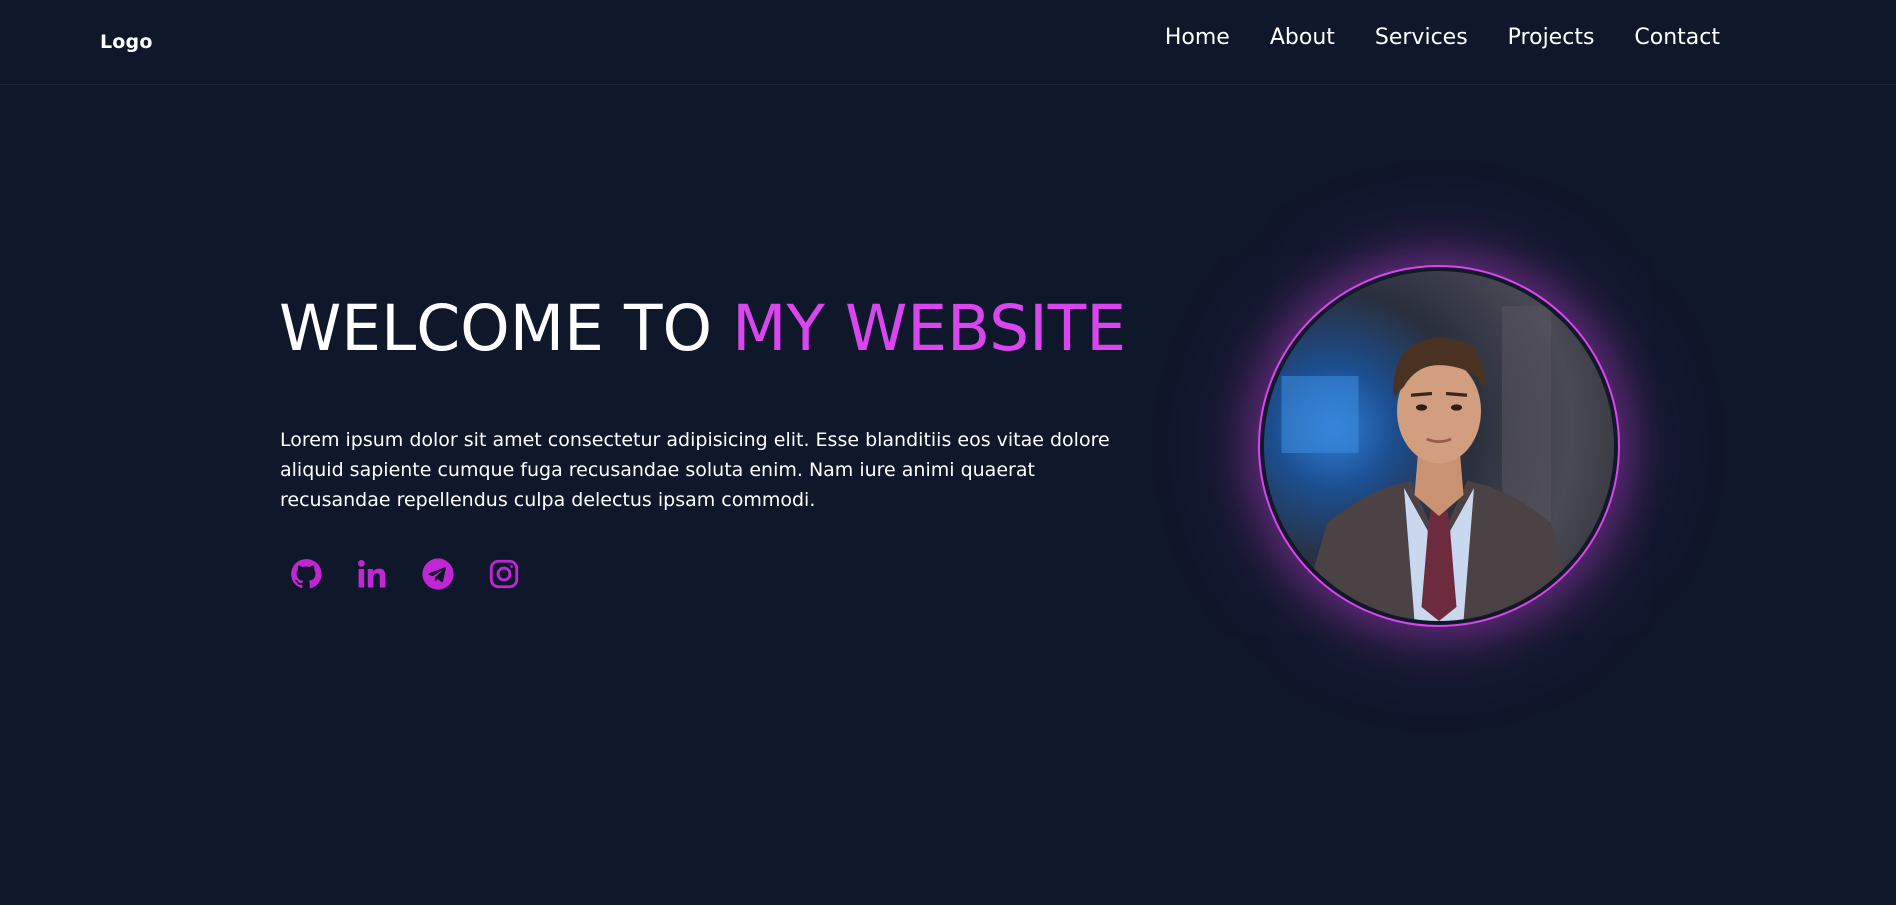 Image resolution: width=1896 pixels, height=905 pixels. I want to click on nav-link-home: Home, so click(1197, 37).